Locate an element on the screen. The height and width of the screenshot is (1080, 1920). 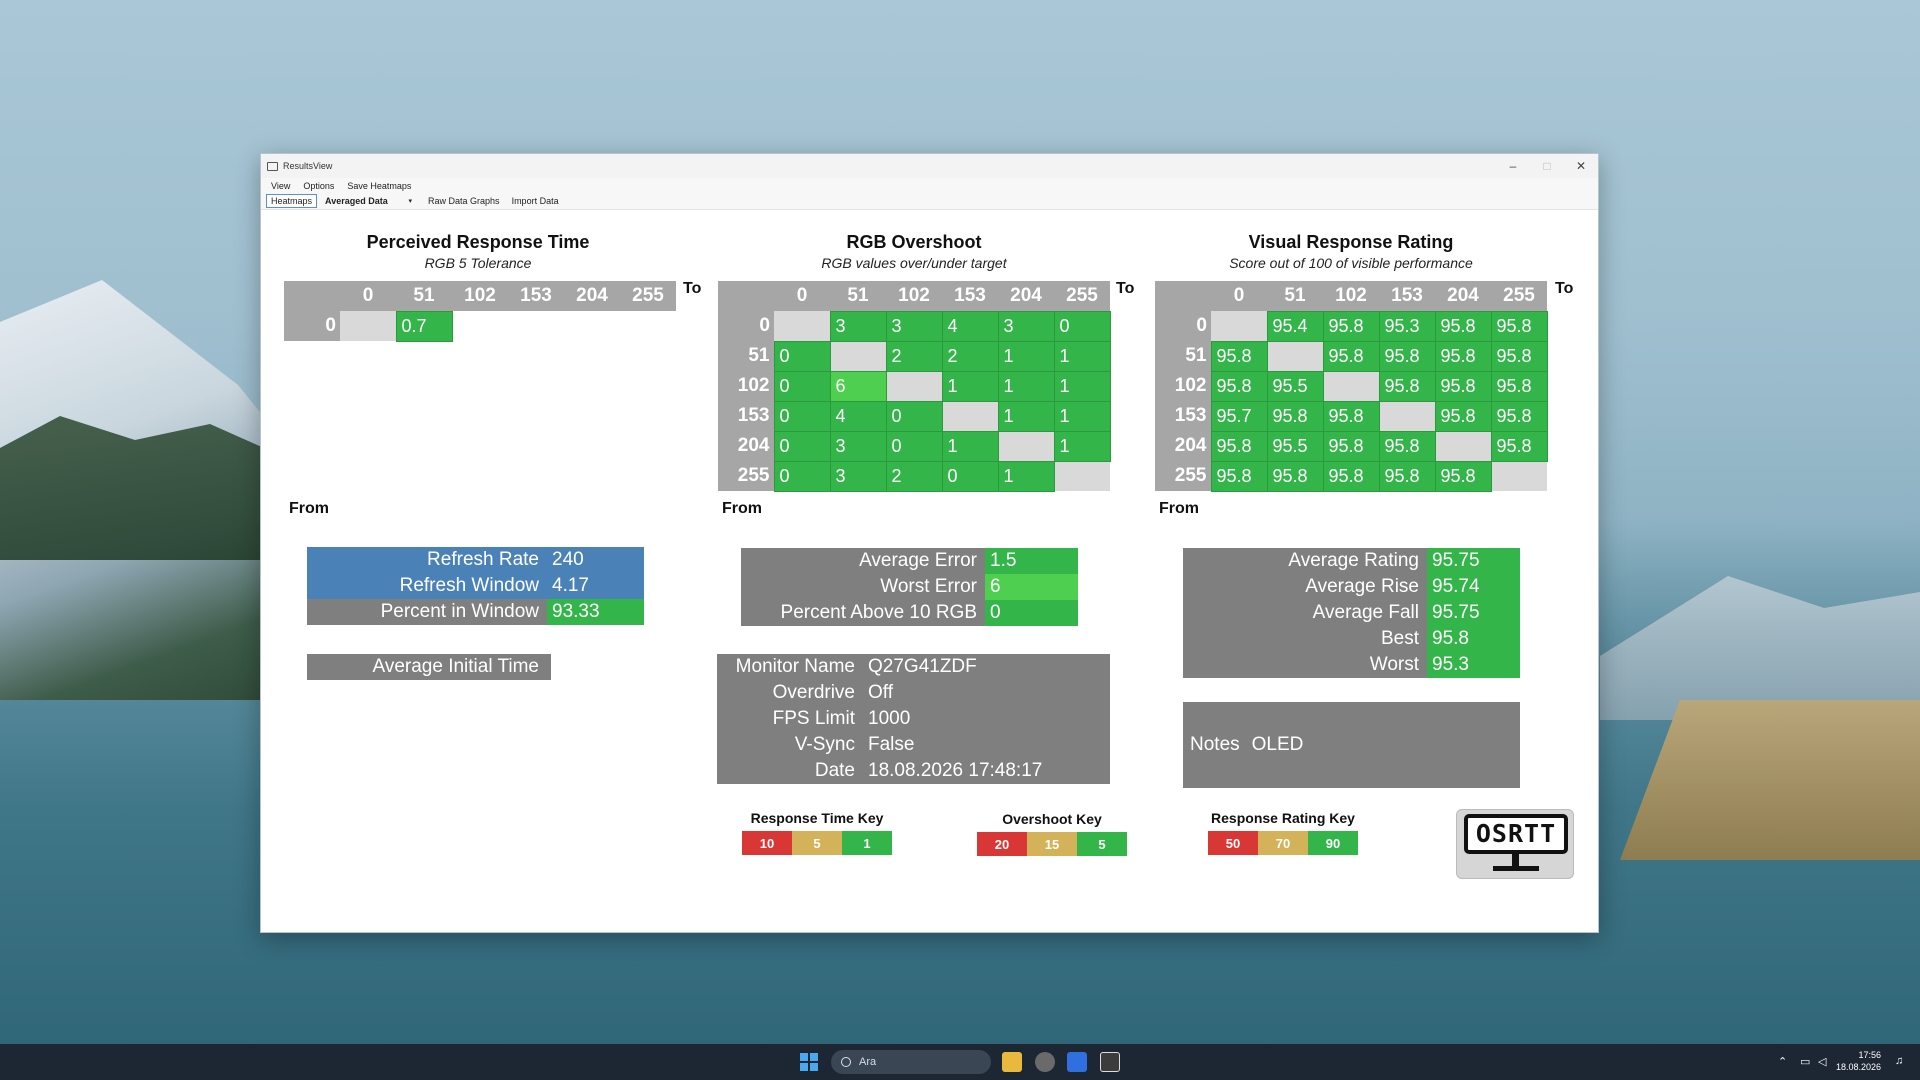
key-cell: 15 is located at coordinates (1052, 844).